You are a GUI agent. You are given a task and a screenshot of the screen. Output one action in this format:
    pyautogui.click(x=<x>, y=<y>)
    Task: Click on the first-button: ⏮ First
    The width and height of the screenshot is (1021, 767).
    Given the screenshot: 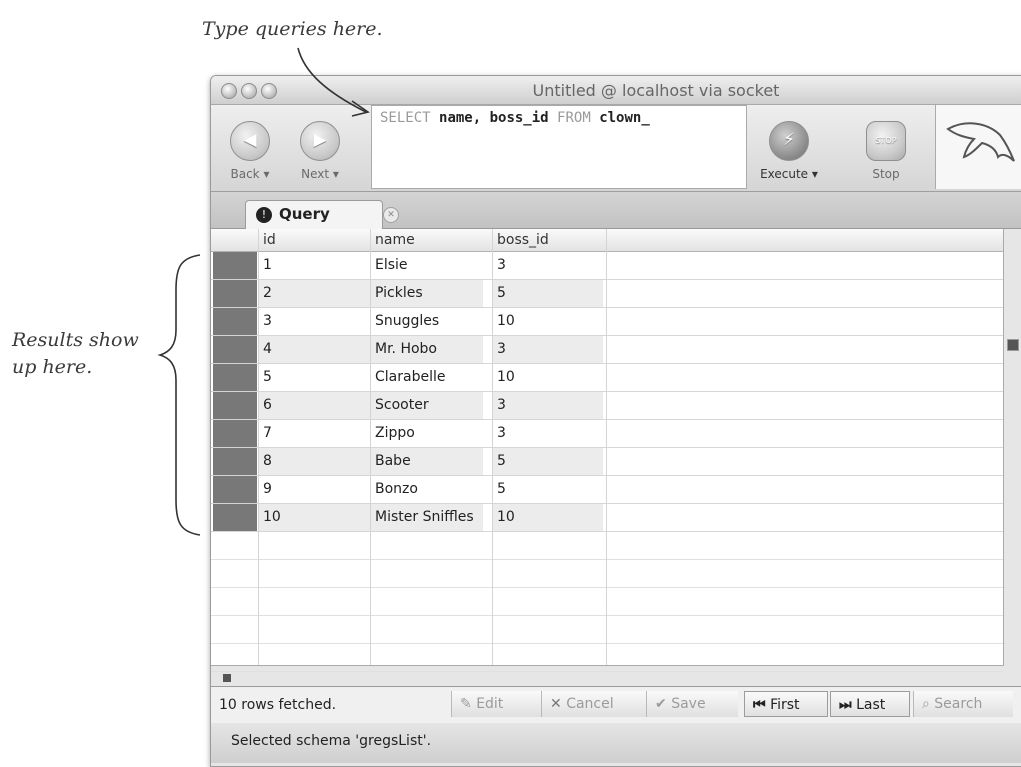 What is the action you would take?
    pyautogui.click(x=786, y=704)
    